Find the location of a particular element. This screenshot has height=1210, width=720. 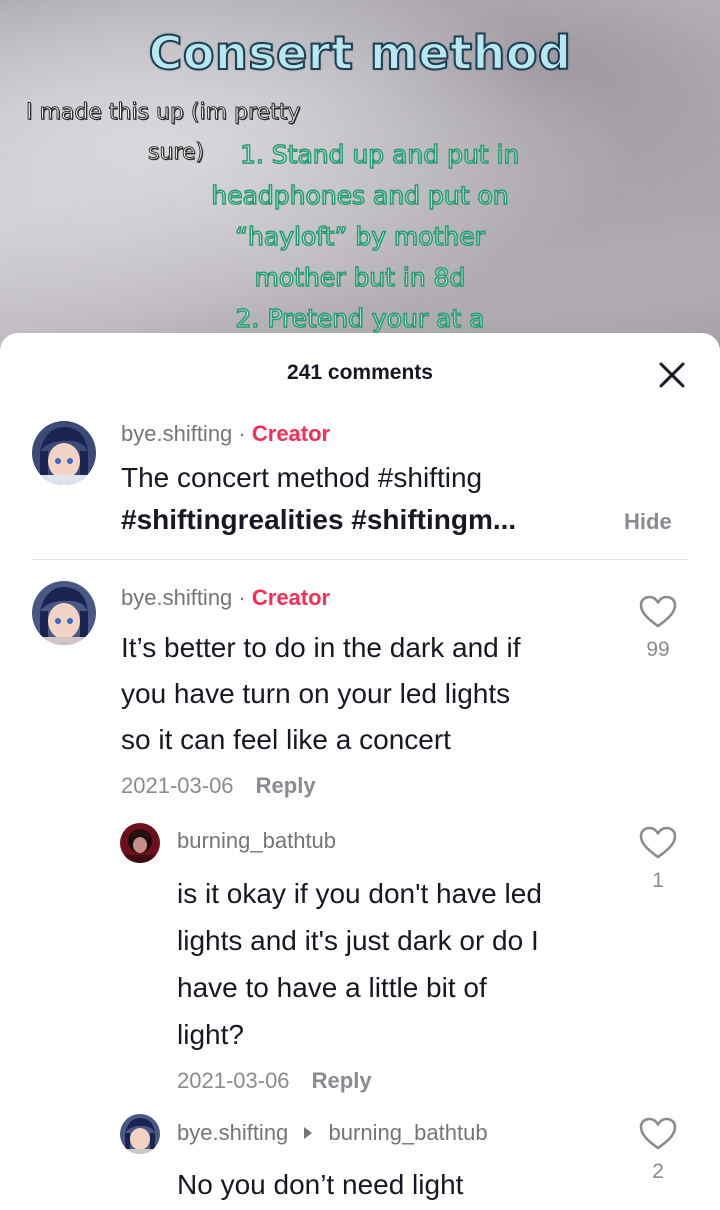

reply-text-line: light? is located at coordinates (210, 1034).